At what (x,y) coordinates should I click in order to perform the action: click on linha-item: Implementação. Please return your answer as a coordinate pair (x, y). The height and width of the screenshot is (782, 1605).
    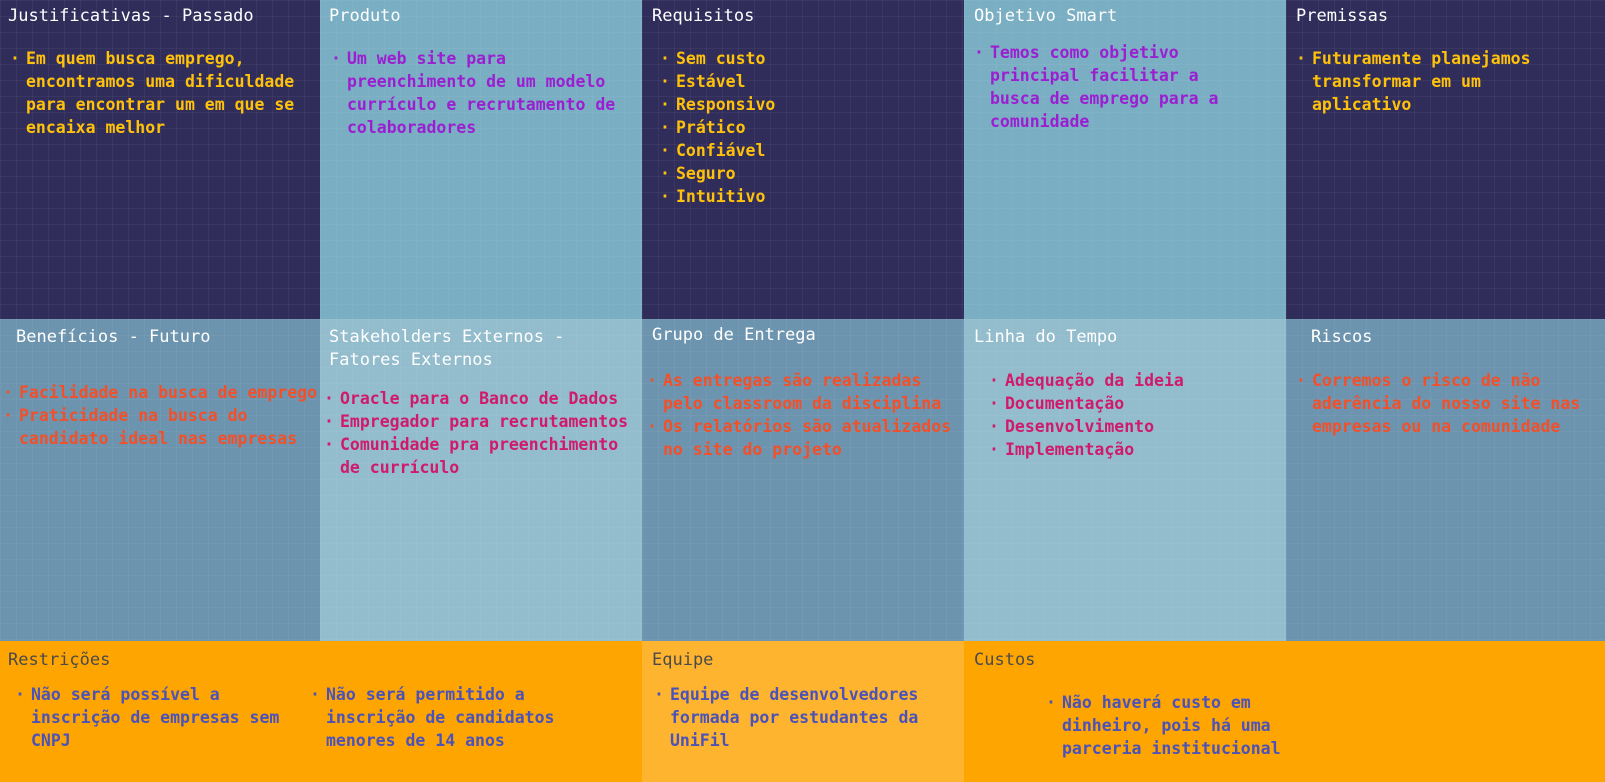
    Looking at the image, I should click on (1127, 449).